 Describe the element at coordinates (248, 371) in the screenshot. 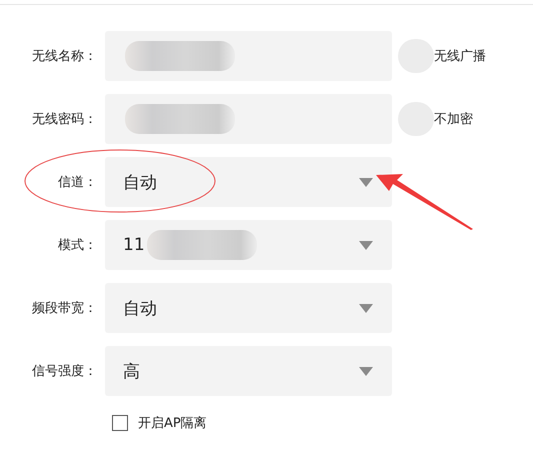

I see `dropdown-field: 高` at that location.